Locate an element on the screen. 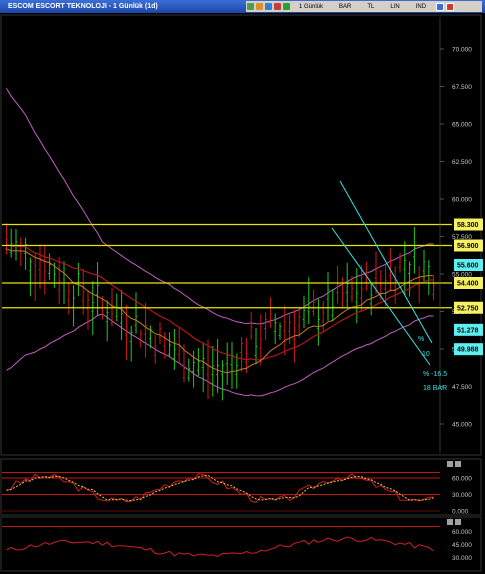 The image size is (485, 574). price-level-label: 55.600 is located at coordinates (468, 266).